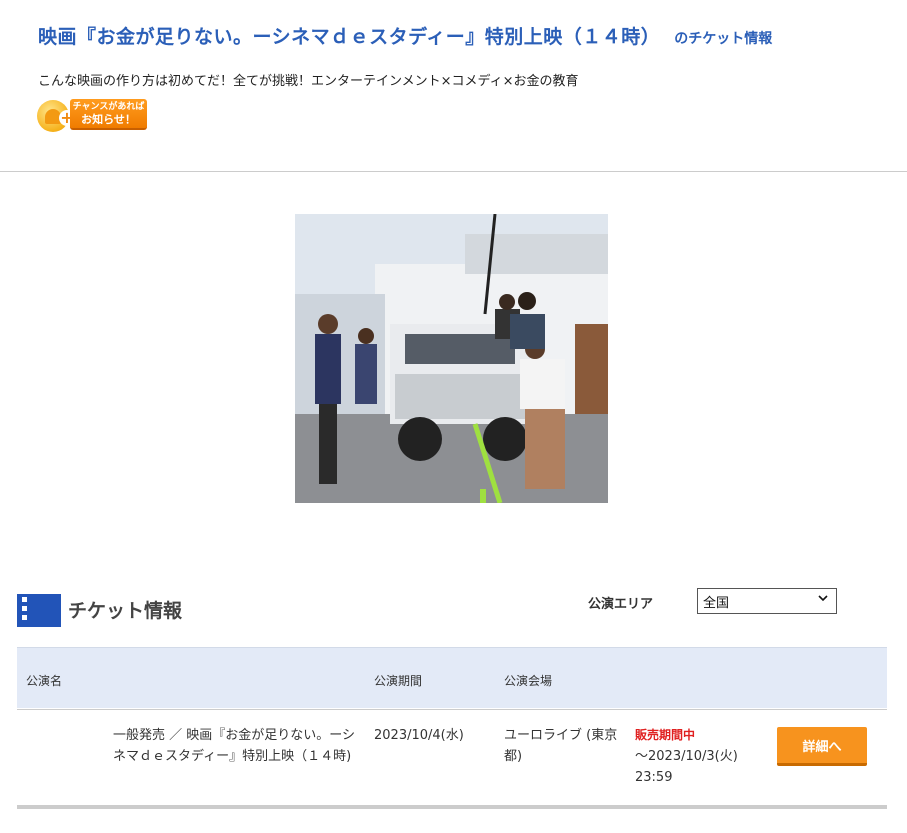  I want to click on section-title: チケット情報, so click(125, 611).